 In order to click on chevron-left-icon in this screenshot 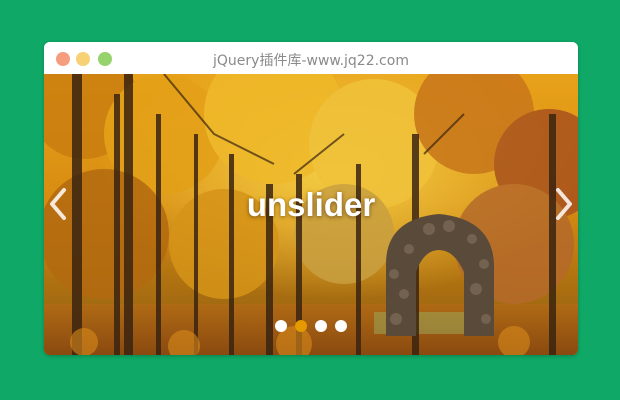, I will do `click(58, 204)`.